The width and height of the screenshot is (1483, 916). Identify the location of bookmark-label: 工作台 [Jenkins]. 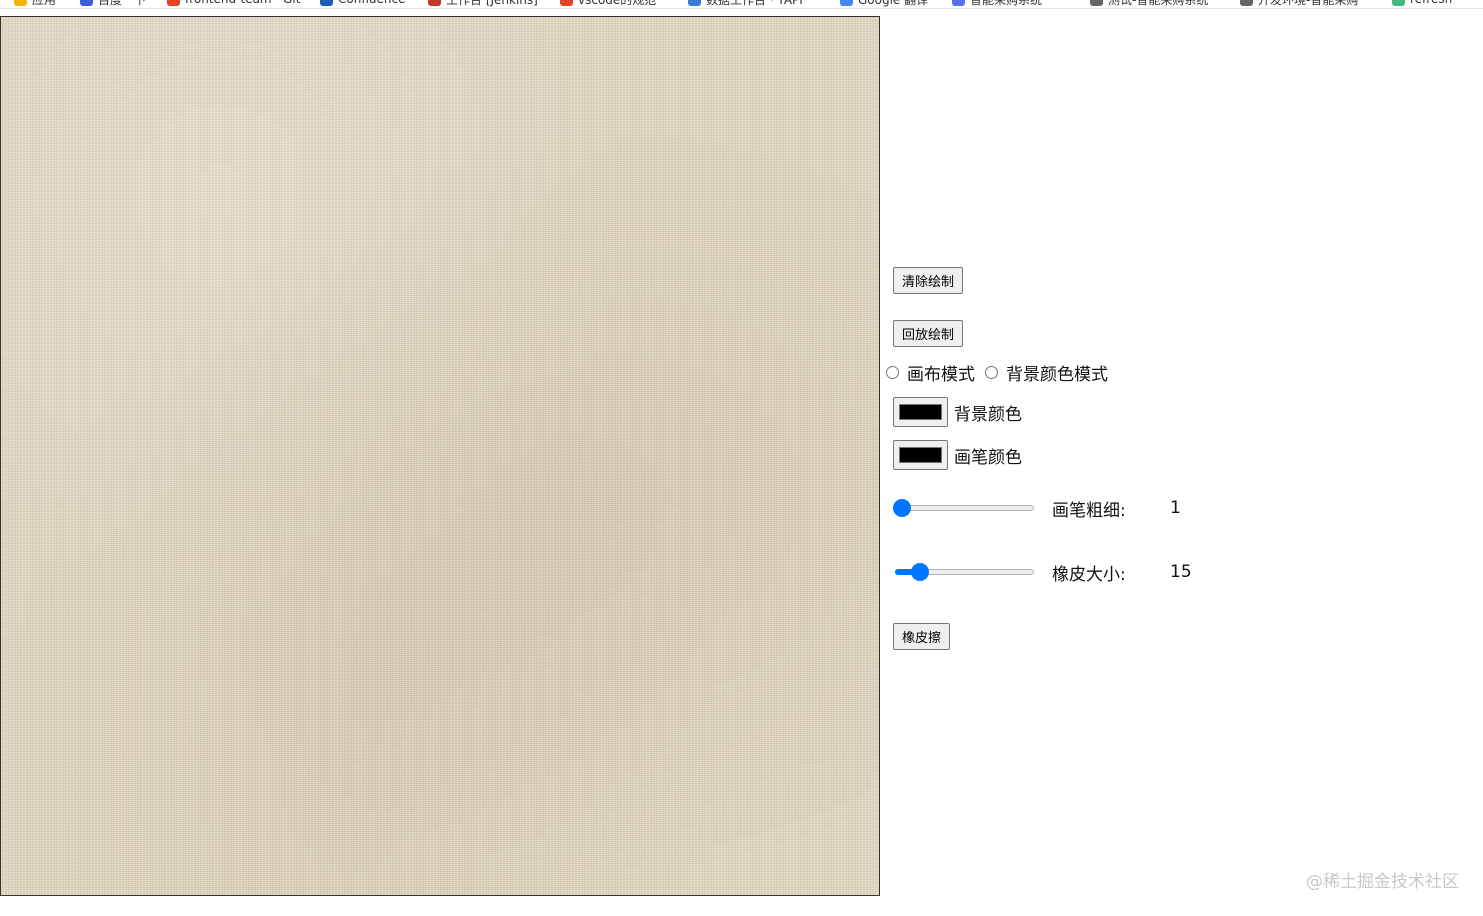
(492, 4).